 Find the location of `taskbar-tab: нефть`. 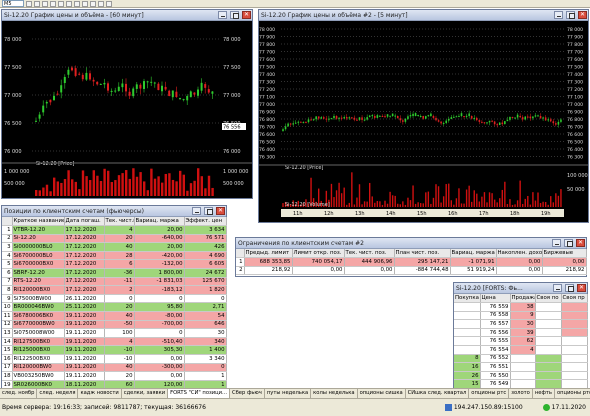

taskbar-tab: нефть is located at coordinates (544, 393).